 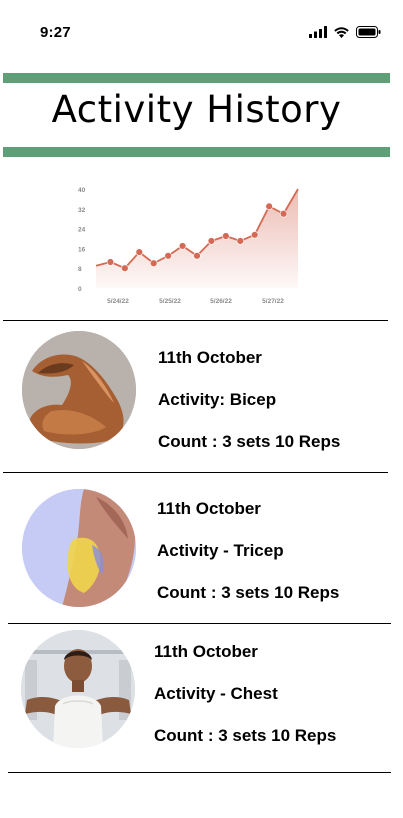 What do you see at coordinates (217, 399) in the screenshot?
I see `activity-name: Activity: Bicep` at bounding box center [217, 399].